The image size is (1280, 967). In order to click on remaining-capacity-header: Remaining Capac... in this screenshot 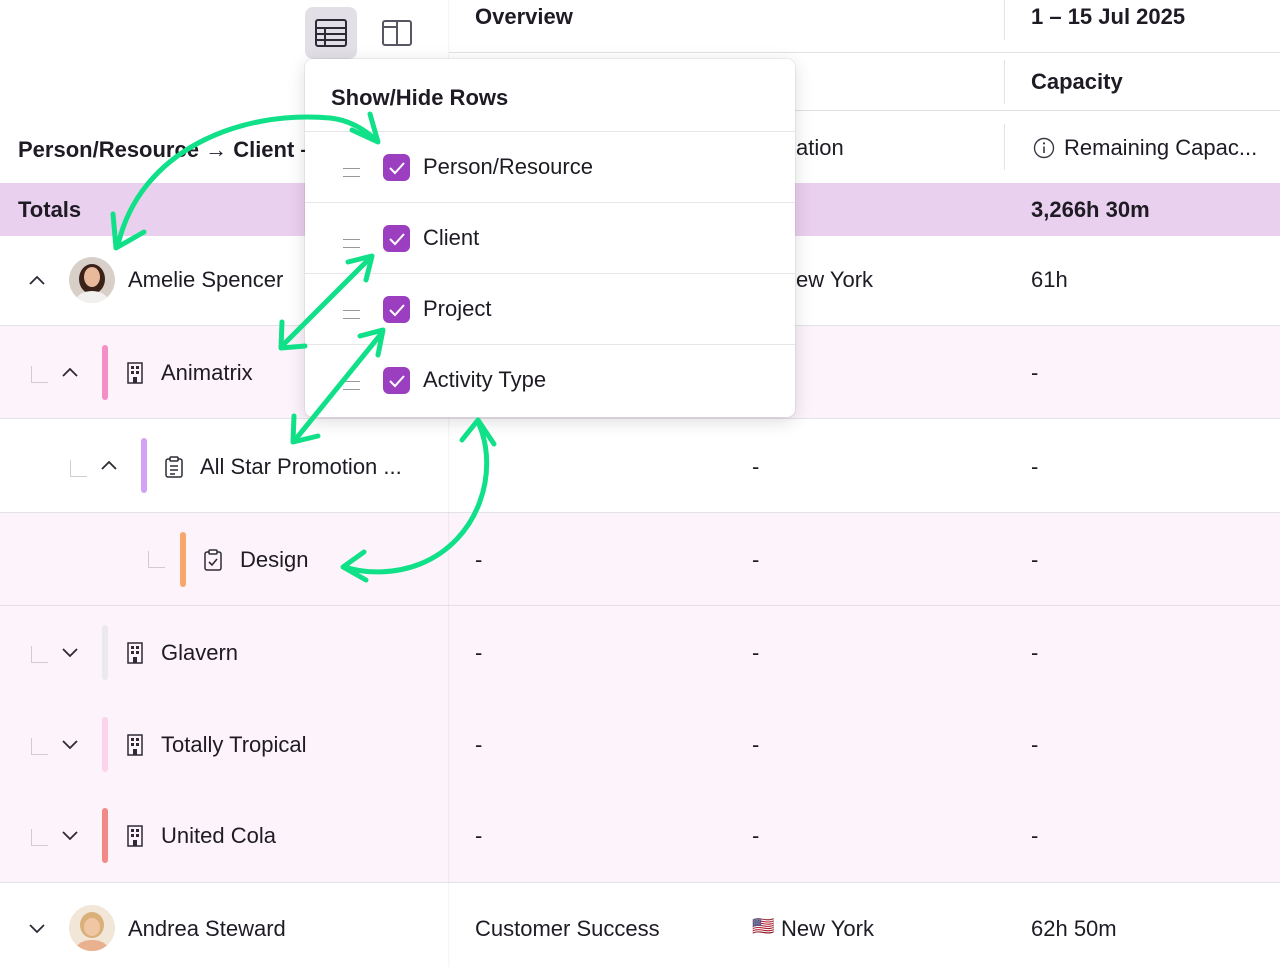, I will do `click(1160, 148)`.